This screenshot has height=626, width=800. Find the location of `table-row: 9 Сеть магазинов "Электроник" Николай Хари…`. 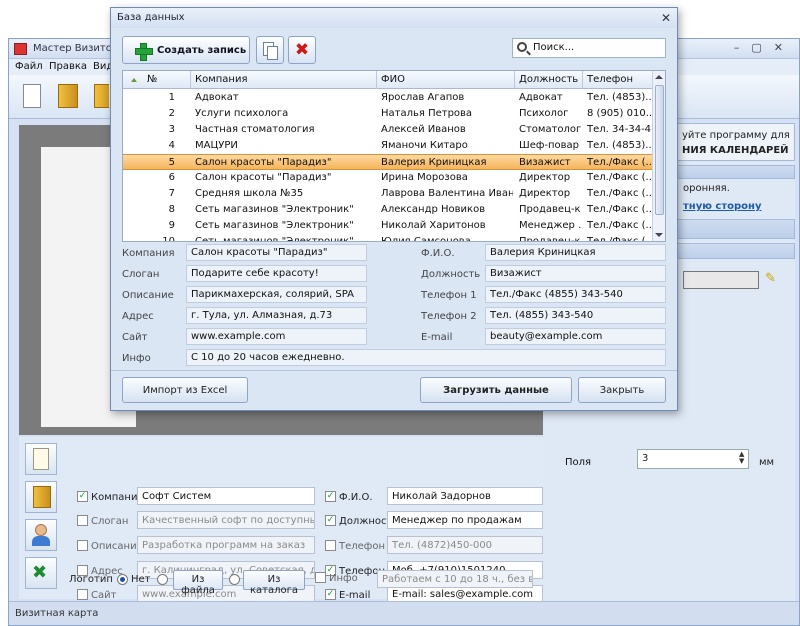

table-row: 9 Сеть магазинов "Электроник" Николай Хари… is located at coordinates (388, 226).